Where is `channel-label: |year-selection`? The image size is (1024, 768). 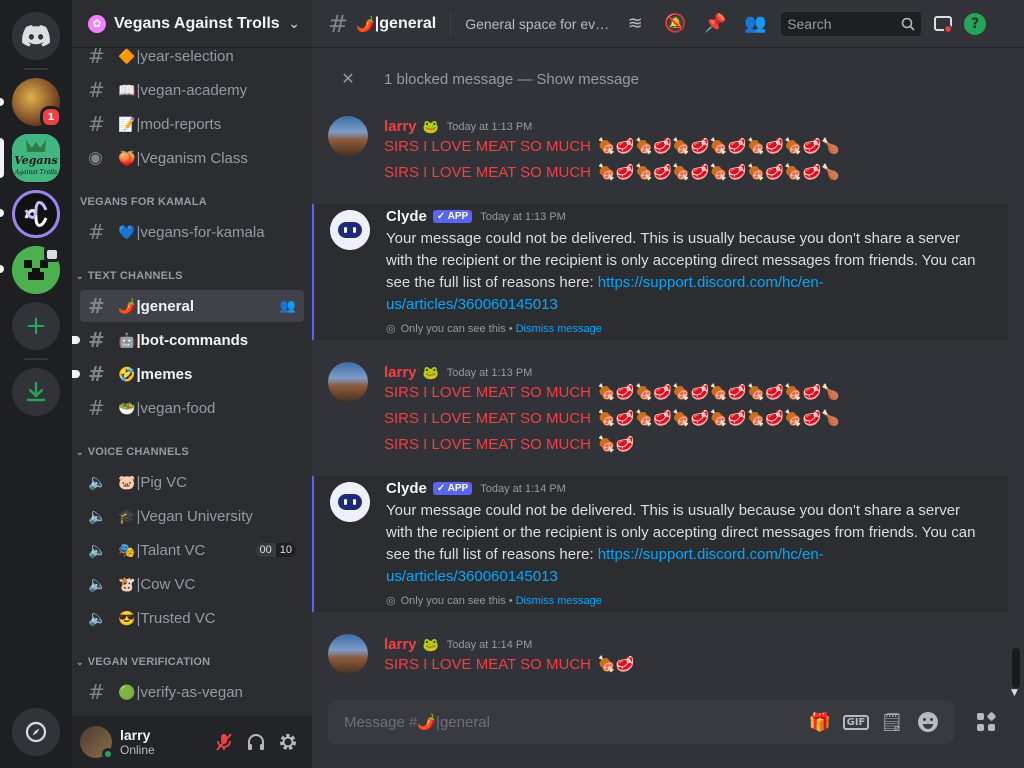 channel-label: |year-selection is located at coordinates (185, 56).